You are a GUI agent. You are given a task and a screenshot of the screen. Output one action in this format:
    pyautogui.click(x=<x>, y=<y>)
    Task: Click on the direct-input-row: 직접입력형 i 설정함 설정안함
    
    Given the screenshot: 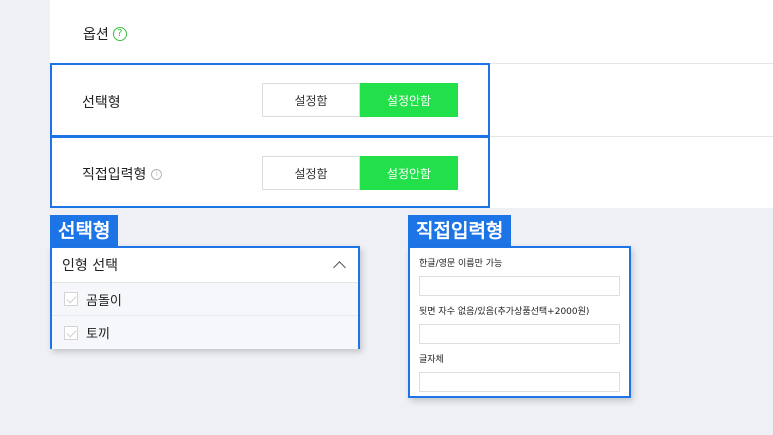 What is the action you would take?
    pyautogui.click(x=270, y=172)
    